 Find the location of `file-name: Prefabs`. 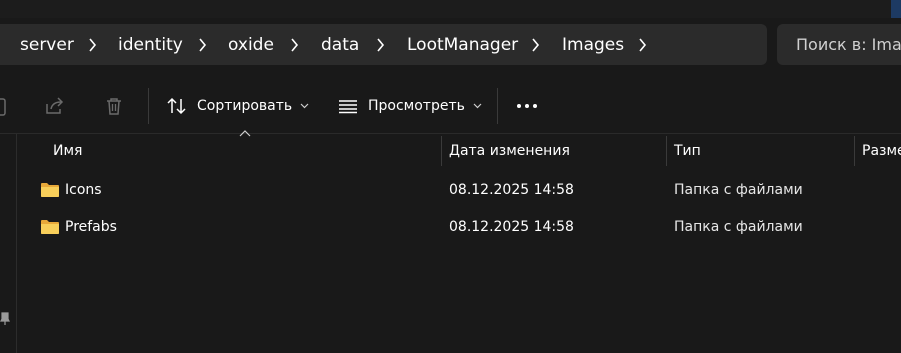

file-name: Prefabs is located at coordinates (91, 227).